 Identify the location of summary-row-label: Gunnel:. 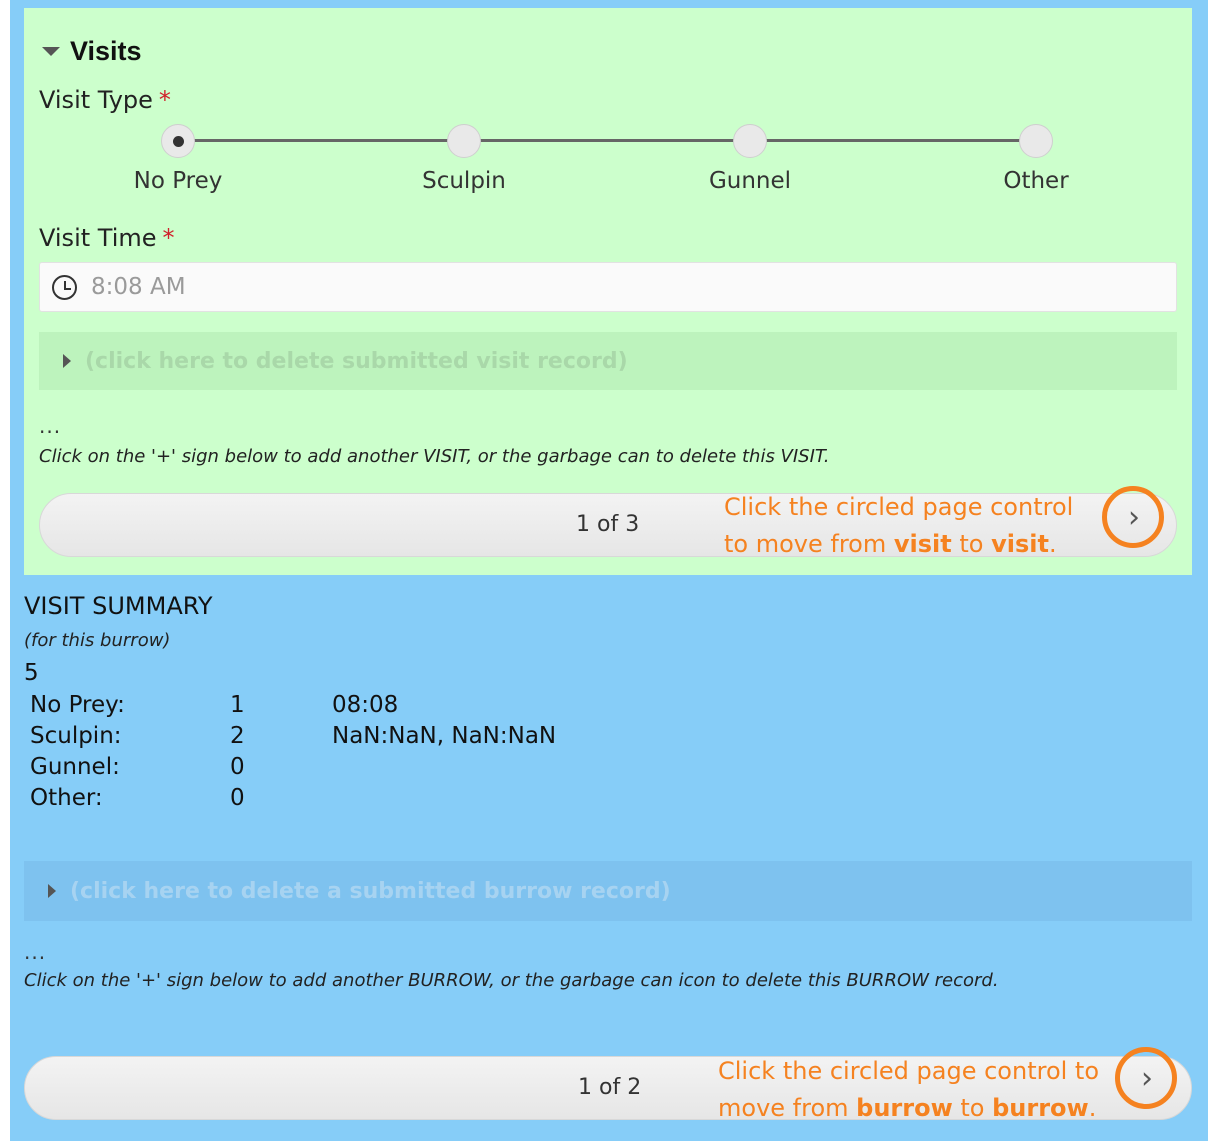
(75, 767).